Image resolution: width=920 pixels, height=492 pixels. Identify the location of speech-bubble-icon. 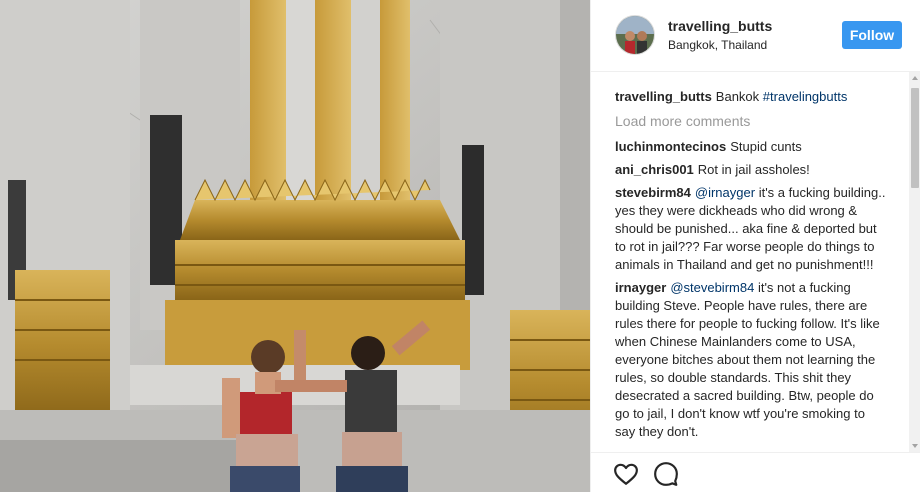
(666, 474).